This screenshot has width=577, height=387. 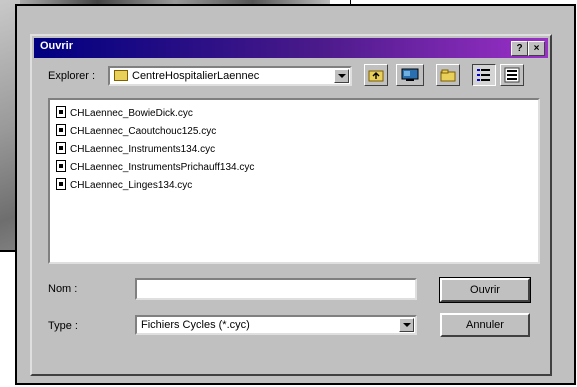 I want to click on list-item: CHLaennec_Linges134.cyc, so click(x=124, y=186).